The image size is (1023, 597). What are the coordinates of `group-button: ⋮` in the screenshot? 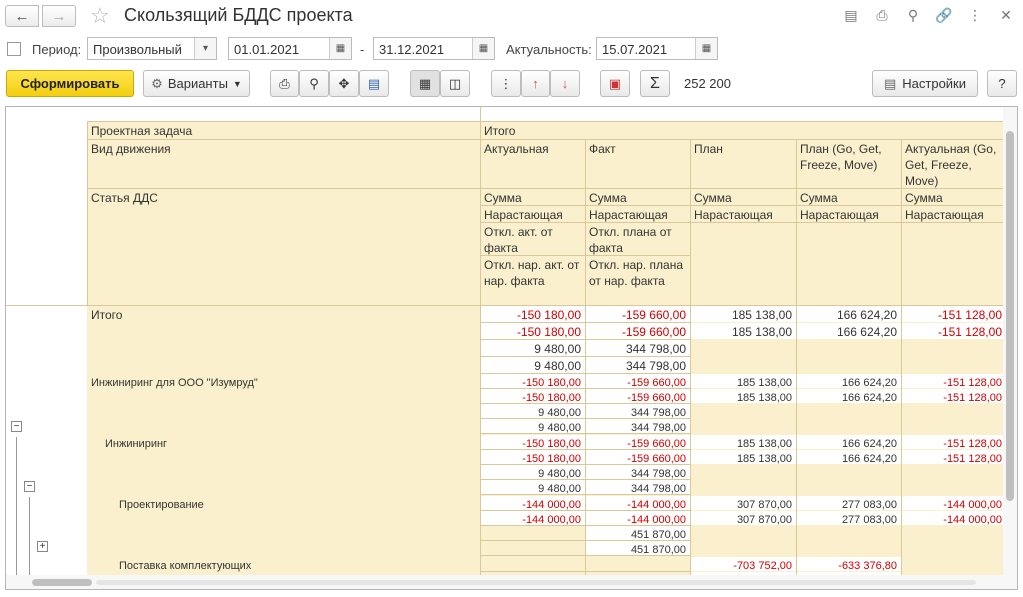 It's located at (506, 83).